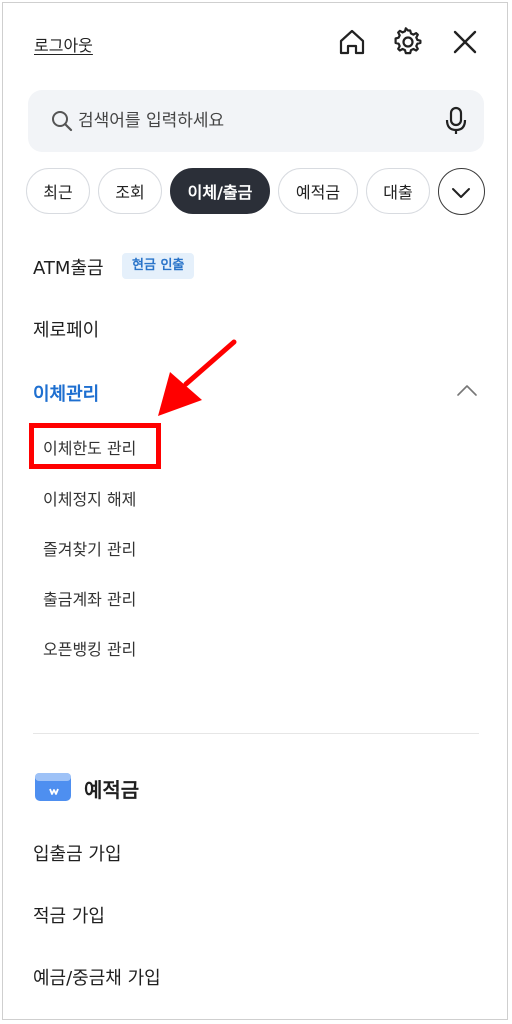 This screenshot has width=512, height=1024. Describe the element at coordinates (158, 266) in the screenshot. I see `cash-withdraw-badge: 현금 인출` at that location.